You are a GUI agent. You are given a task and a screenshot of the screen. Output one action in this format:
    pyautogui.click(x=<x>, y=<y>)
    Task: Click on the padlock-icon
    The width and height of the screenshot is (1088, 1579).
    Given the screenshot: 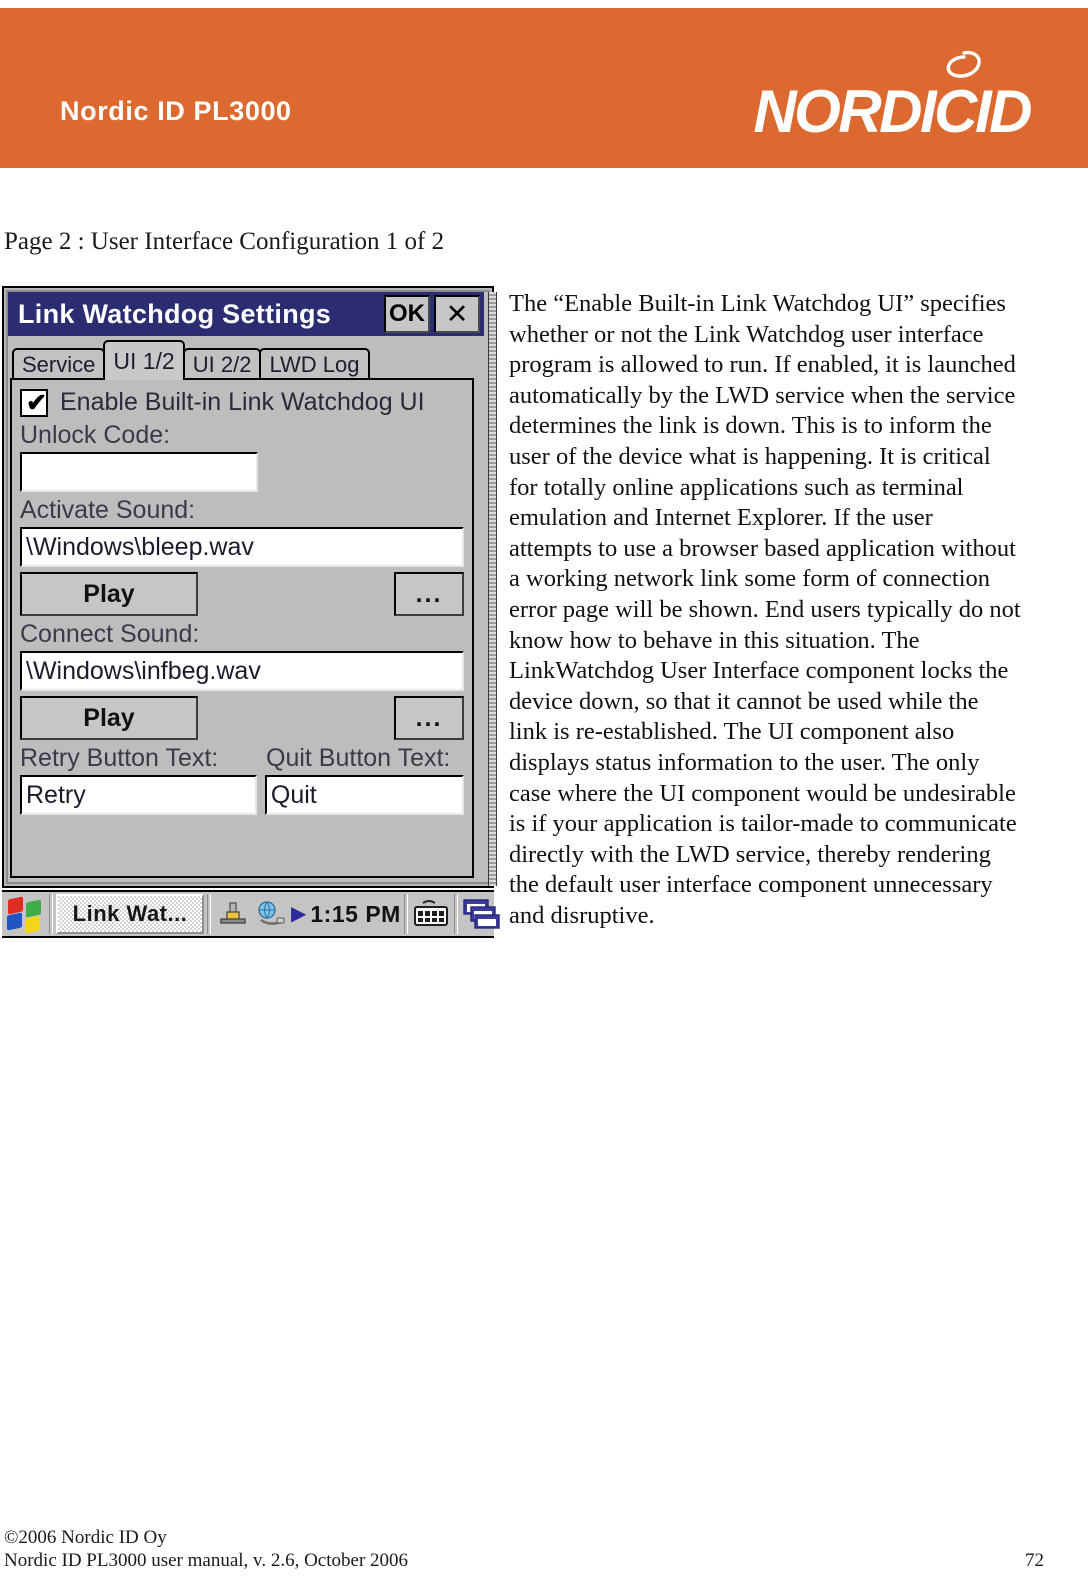 What is the action you would take?
    pyautogui.click(x=233, y=914)
    